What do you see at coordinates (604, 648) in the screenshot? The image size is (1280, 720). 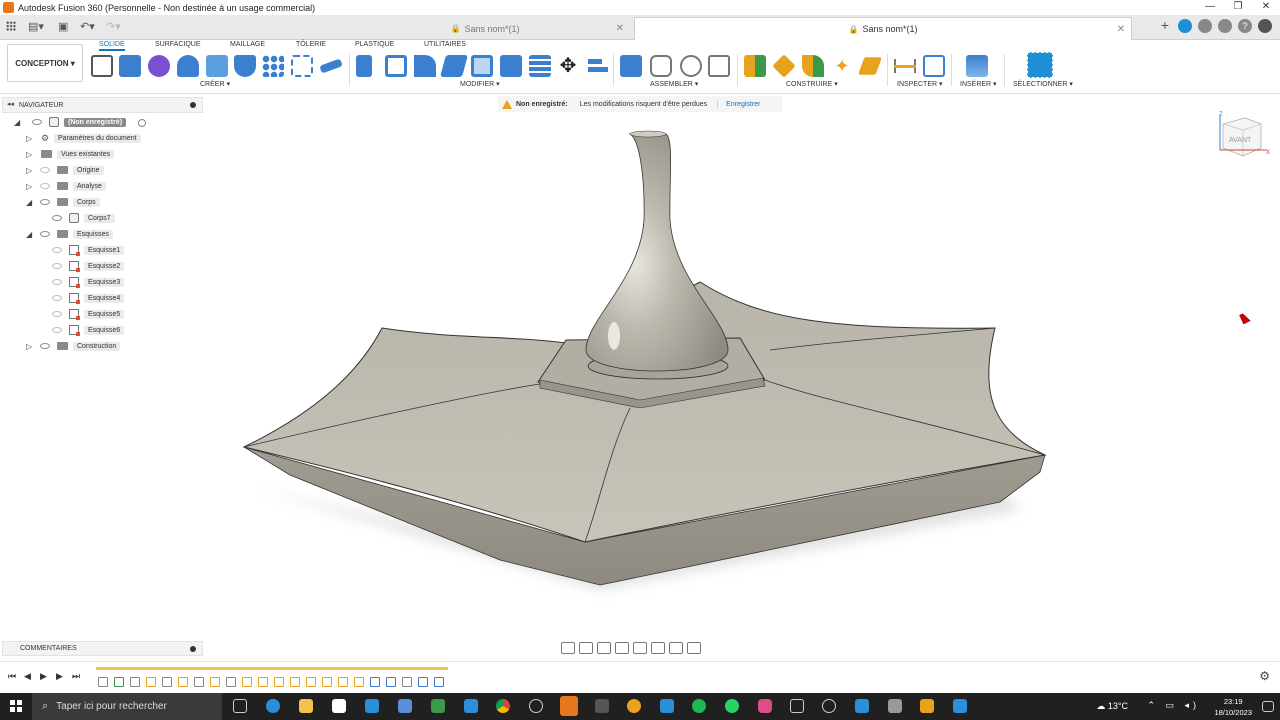 I see `pan-icon` at bounding box center [604, 648].